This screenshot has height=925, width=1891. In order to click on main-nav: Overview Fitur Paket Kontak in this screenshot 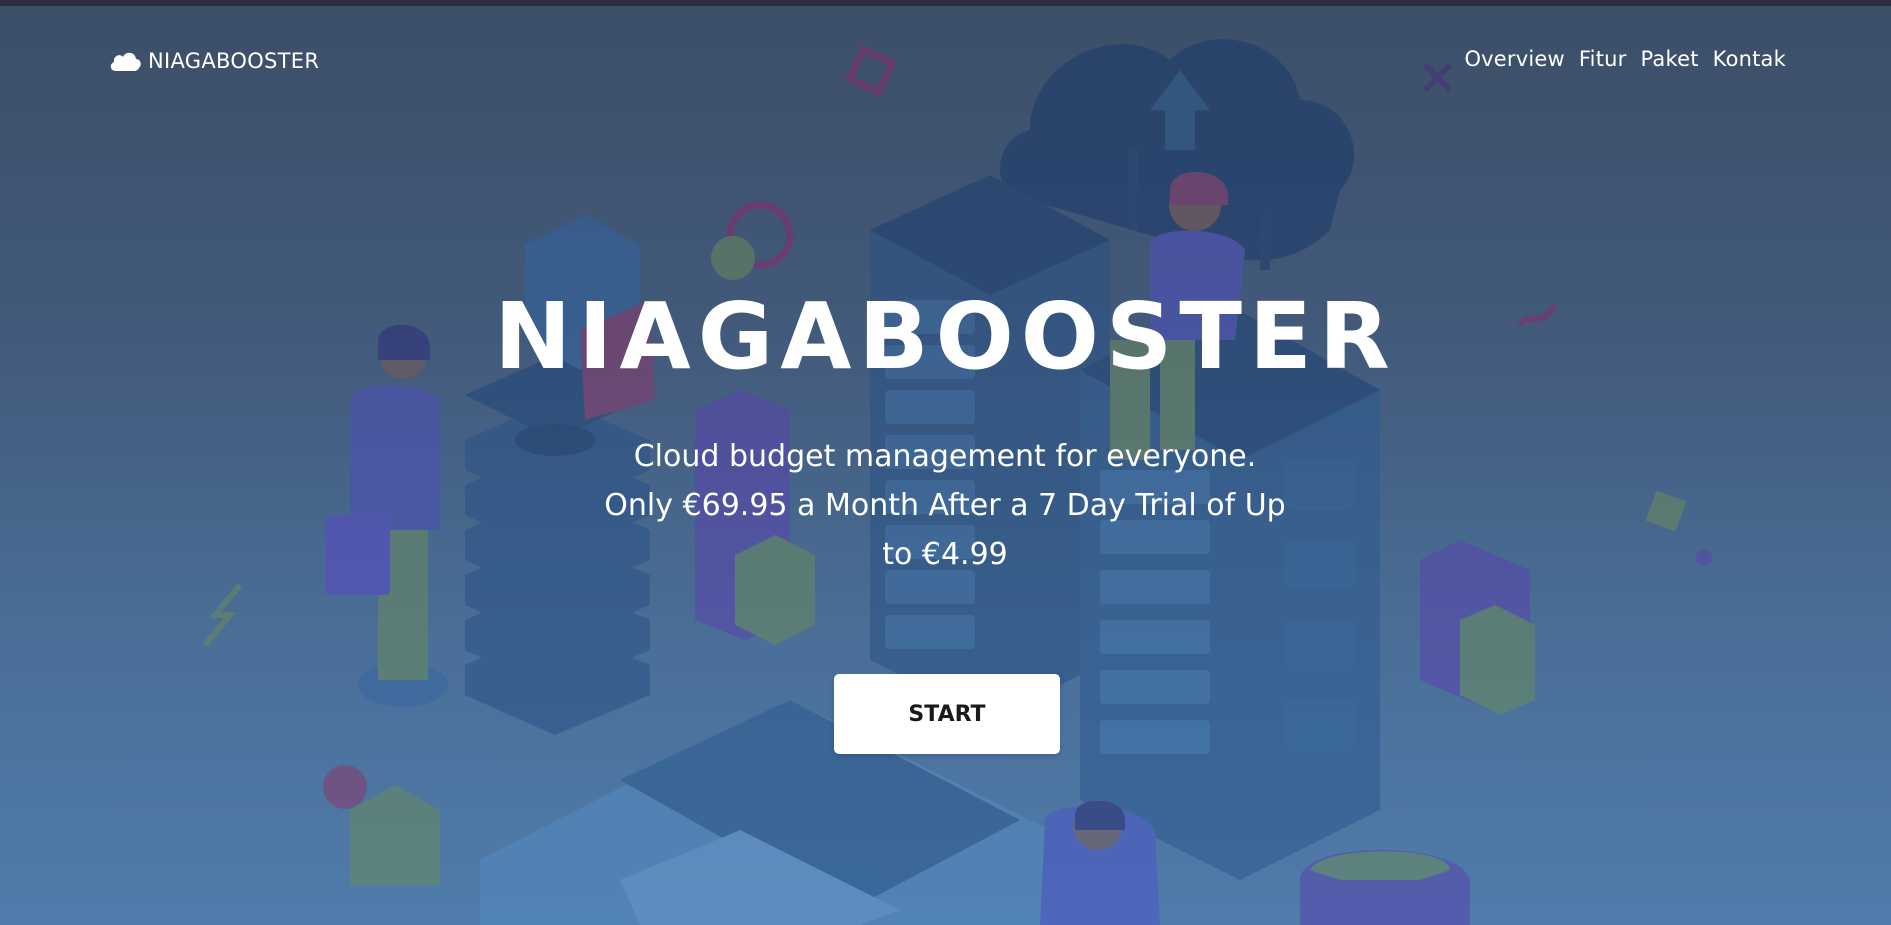, I will do `click(1625, 59)`.